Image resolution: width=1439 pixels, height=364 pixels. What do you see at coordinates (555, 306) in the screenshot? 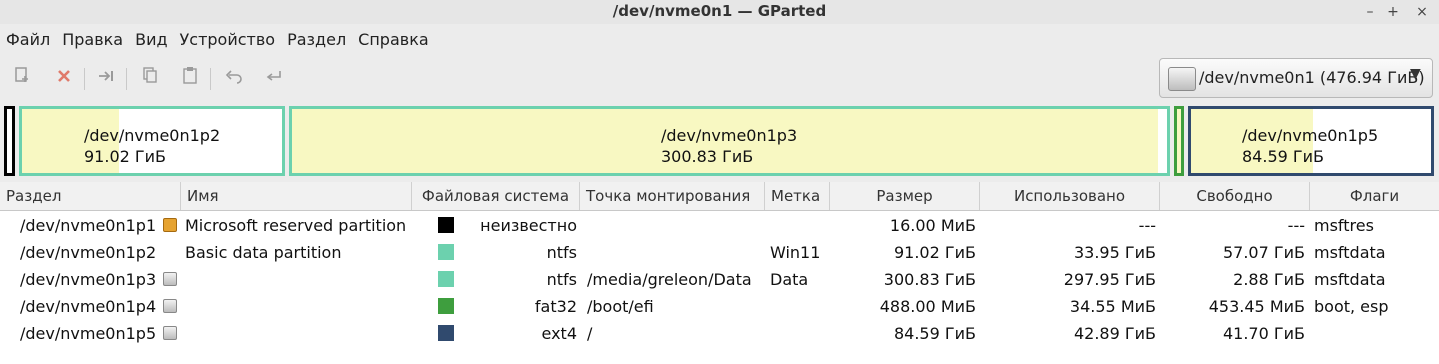
I see `filesystem-cell: fat32` at bounding box center [555, 306].